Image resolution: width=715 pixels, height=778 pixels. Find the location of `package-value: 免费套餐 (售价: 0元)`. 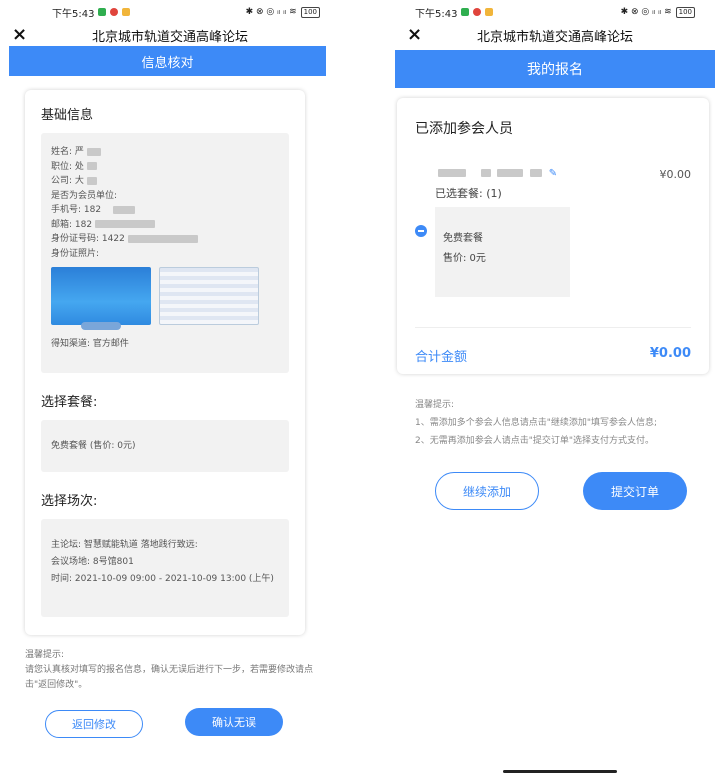

package-value: 免费套餐 (售价: 0元) is located at coordinates (93, 446).